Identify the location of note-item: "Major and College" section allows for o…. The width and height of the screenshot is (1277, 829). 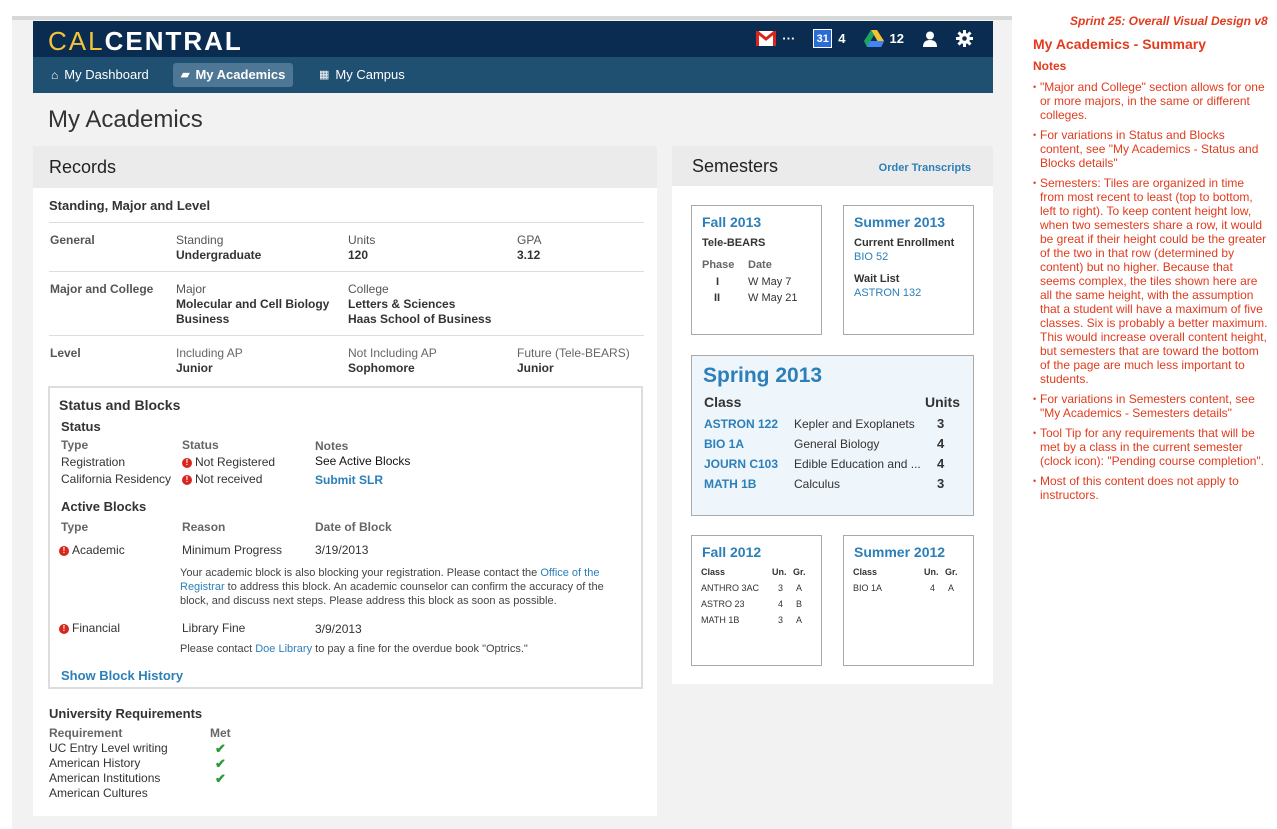
(1150, 101).